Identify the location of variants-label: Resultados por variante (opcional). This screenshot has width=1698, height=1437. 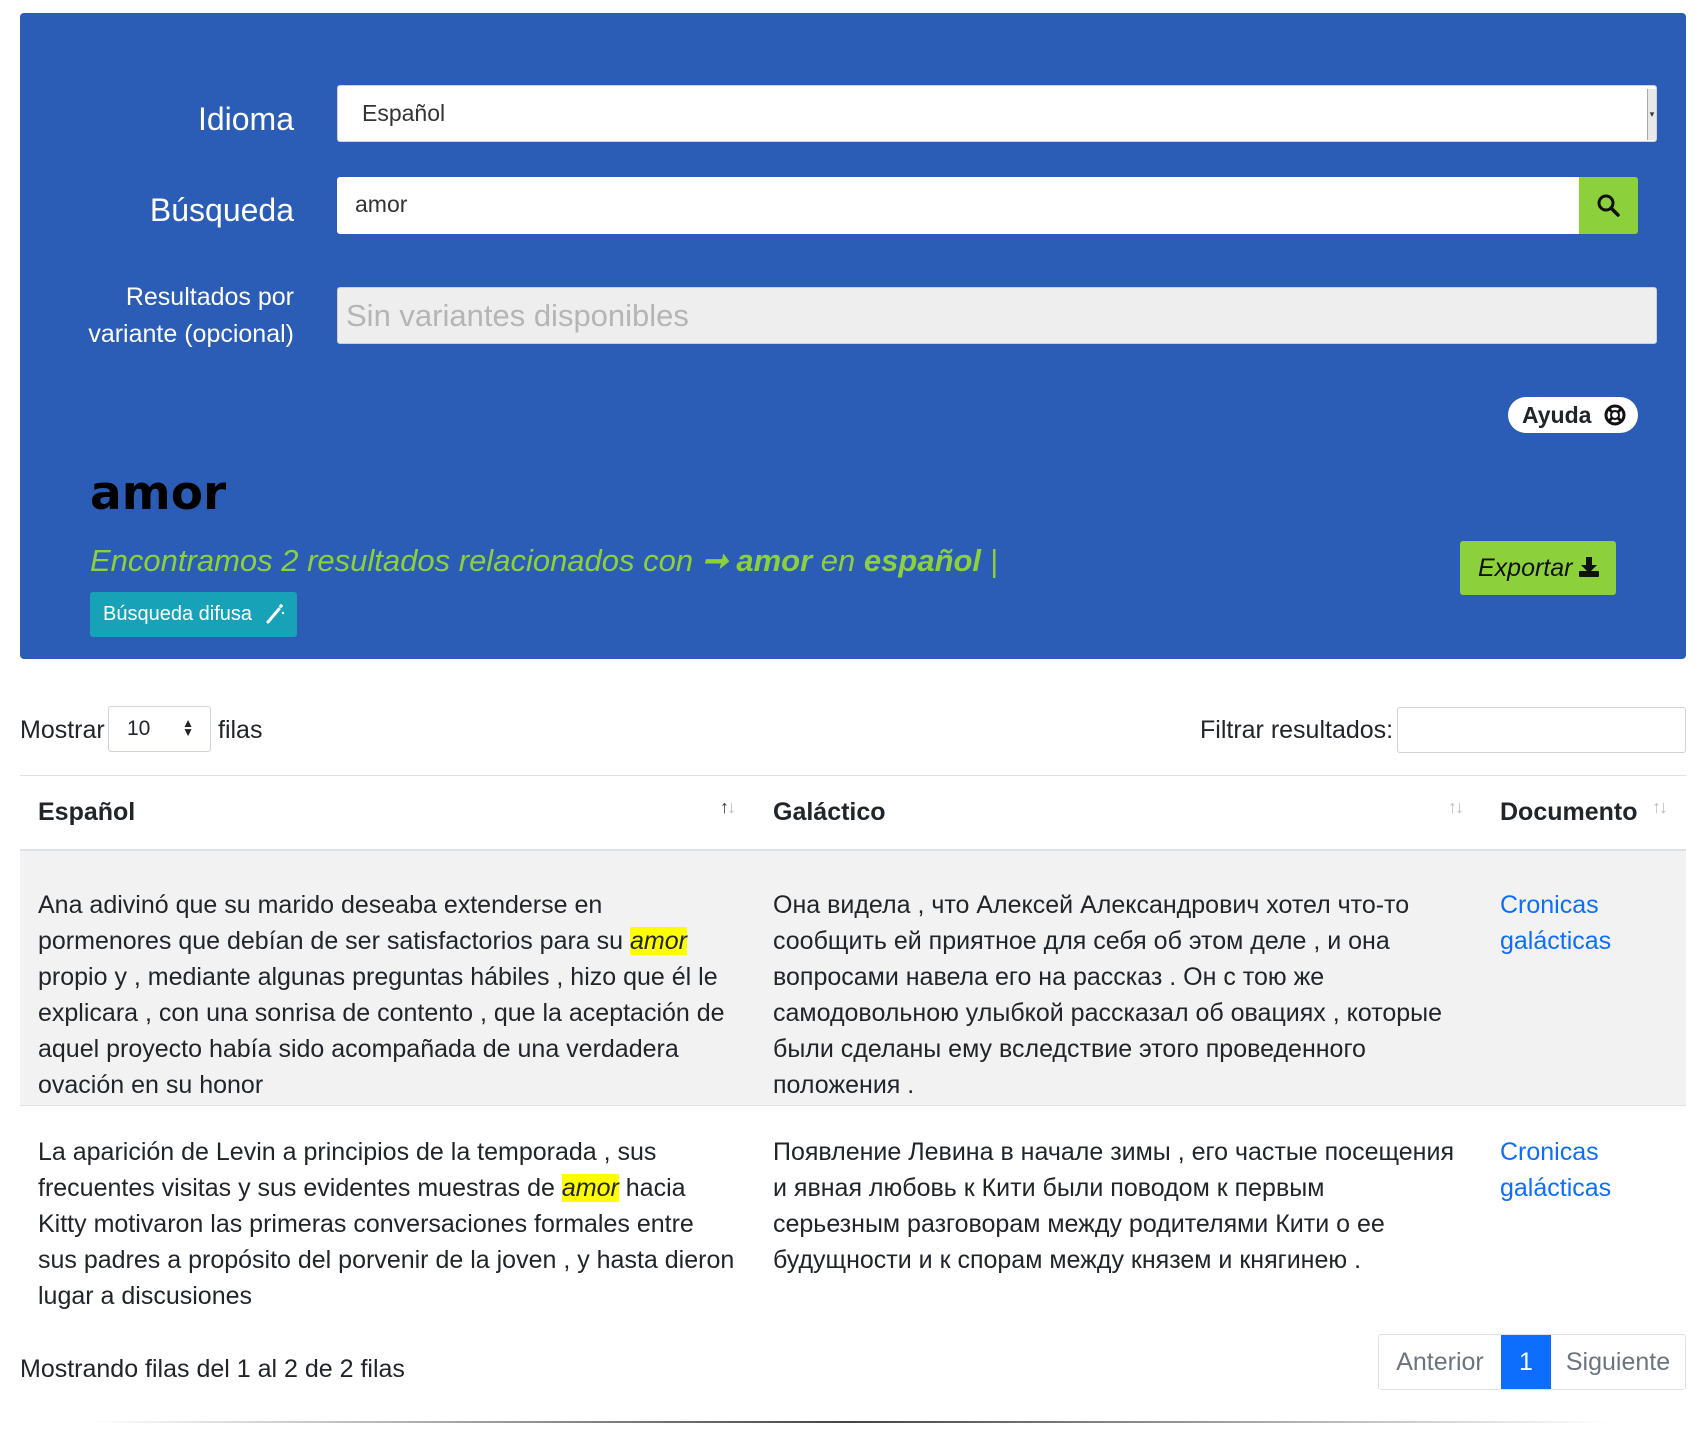
(157, 316).